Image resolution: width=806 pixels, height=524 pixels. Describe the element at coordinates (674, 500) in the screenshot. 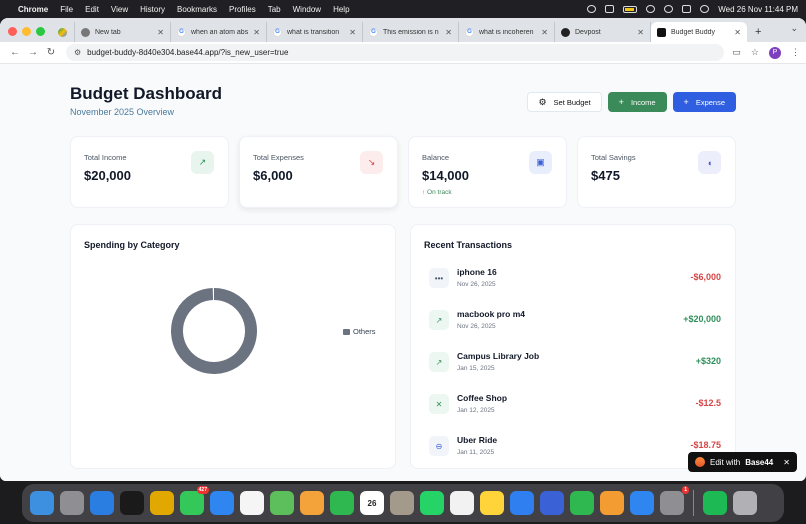

I see `system-settings-icon: 1` at that location.